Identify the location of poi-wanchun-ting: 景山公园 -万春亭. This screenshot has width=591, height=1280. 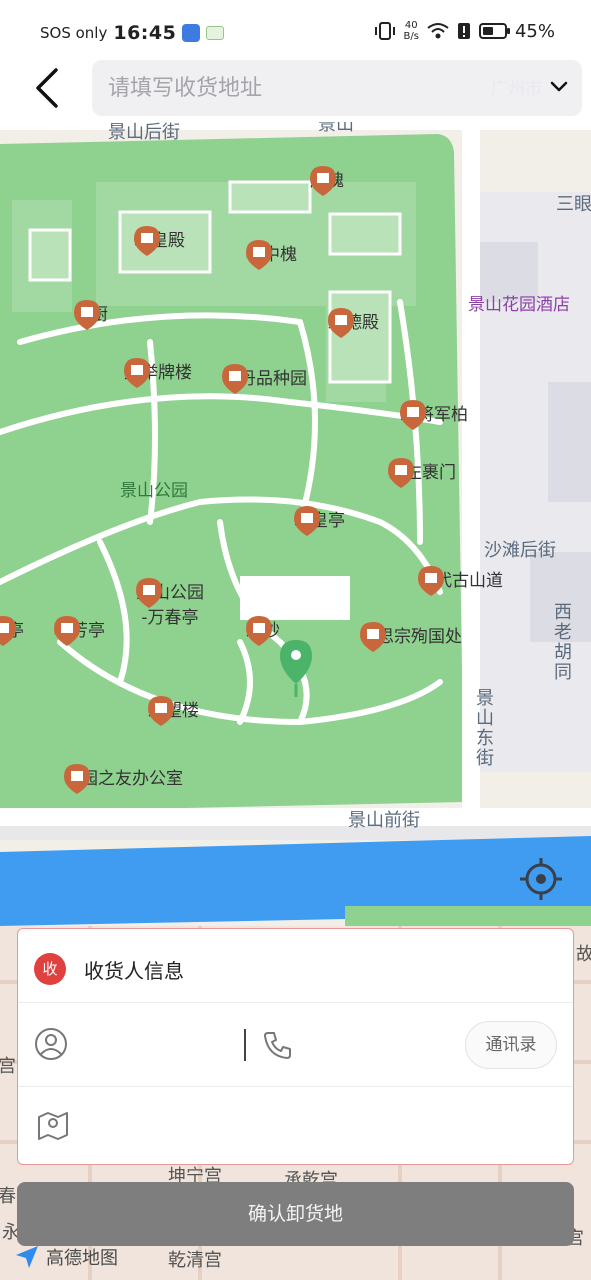
(170, 603).